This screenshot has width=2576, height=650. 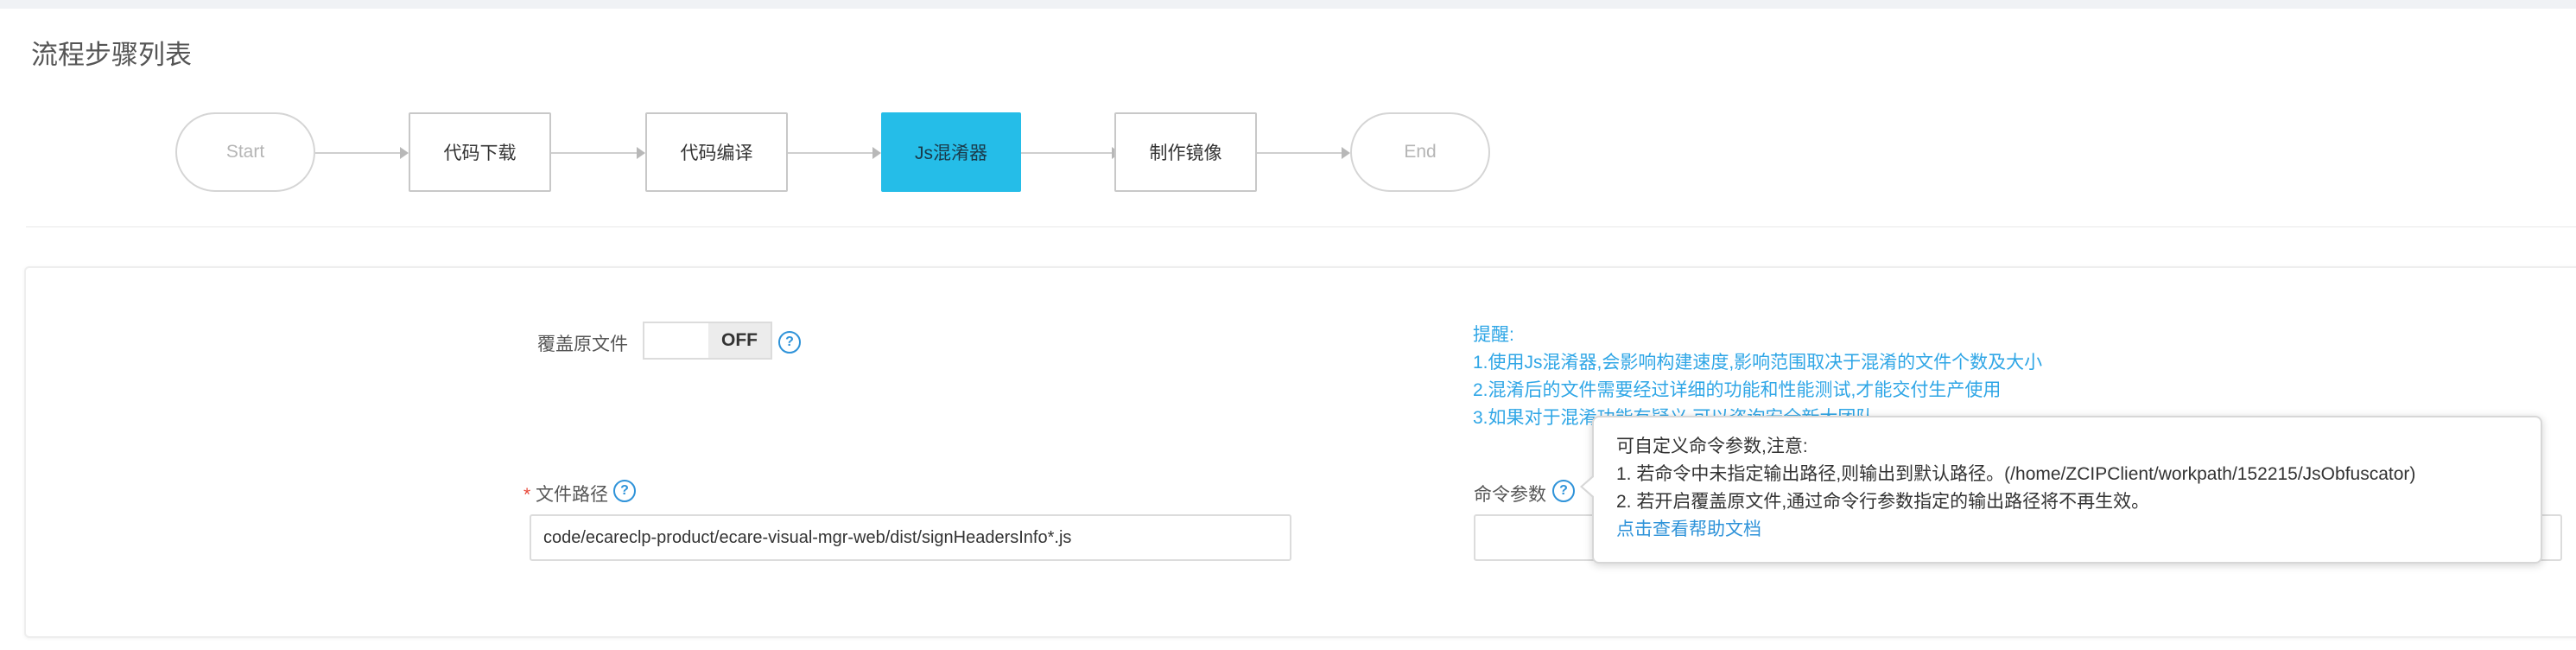 I want to click on toggle-off-state: OFF, so click(x=739, y=340).